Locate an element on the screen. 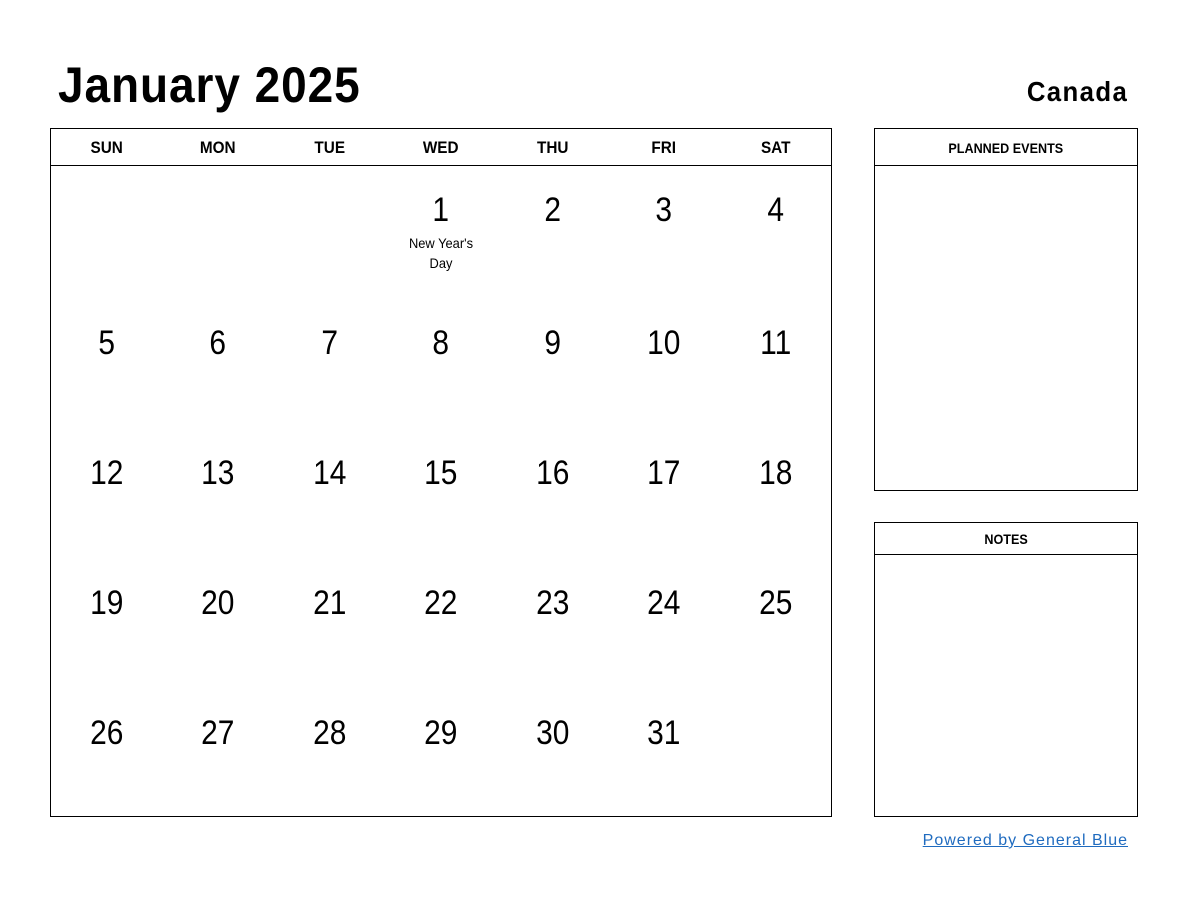 The height and width of the screenshot is (918, 1188). day-number: 20 is located at coordinates (218, 603).